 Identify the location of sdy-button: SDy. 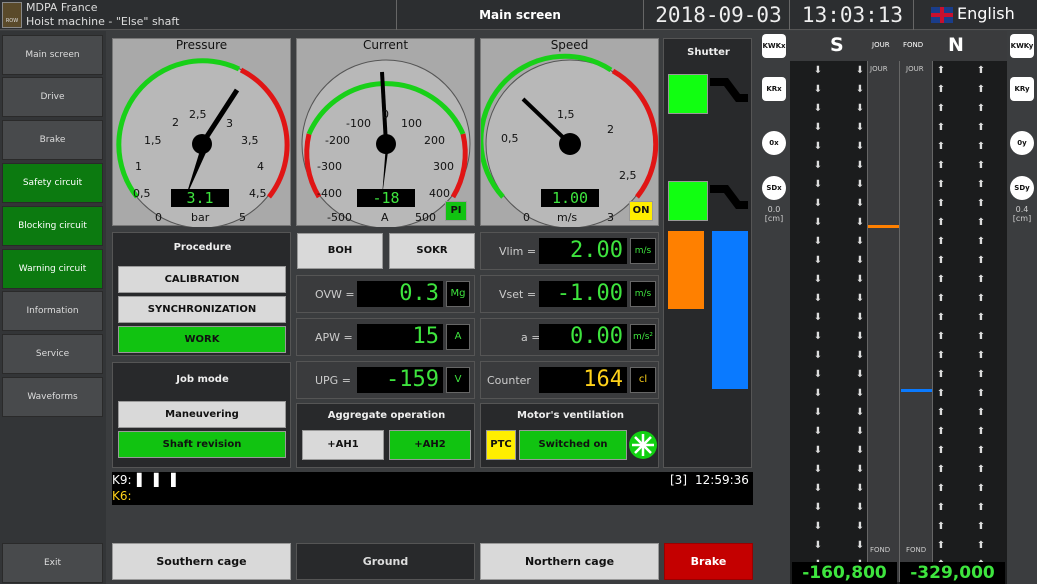
(1022, 188).